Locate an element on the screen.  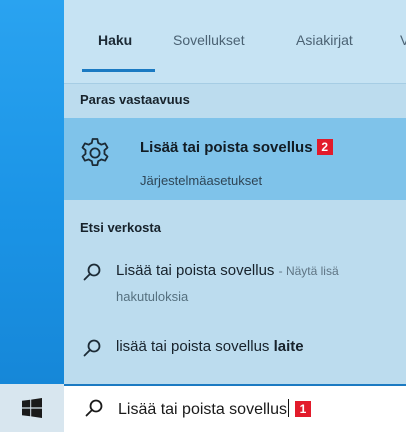
web-result-title: Lisää tai poista sovellus is located at coordinates (195, 270).